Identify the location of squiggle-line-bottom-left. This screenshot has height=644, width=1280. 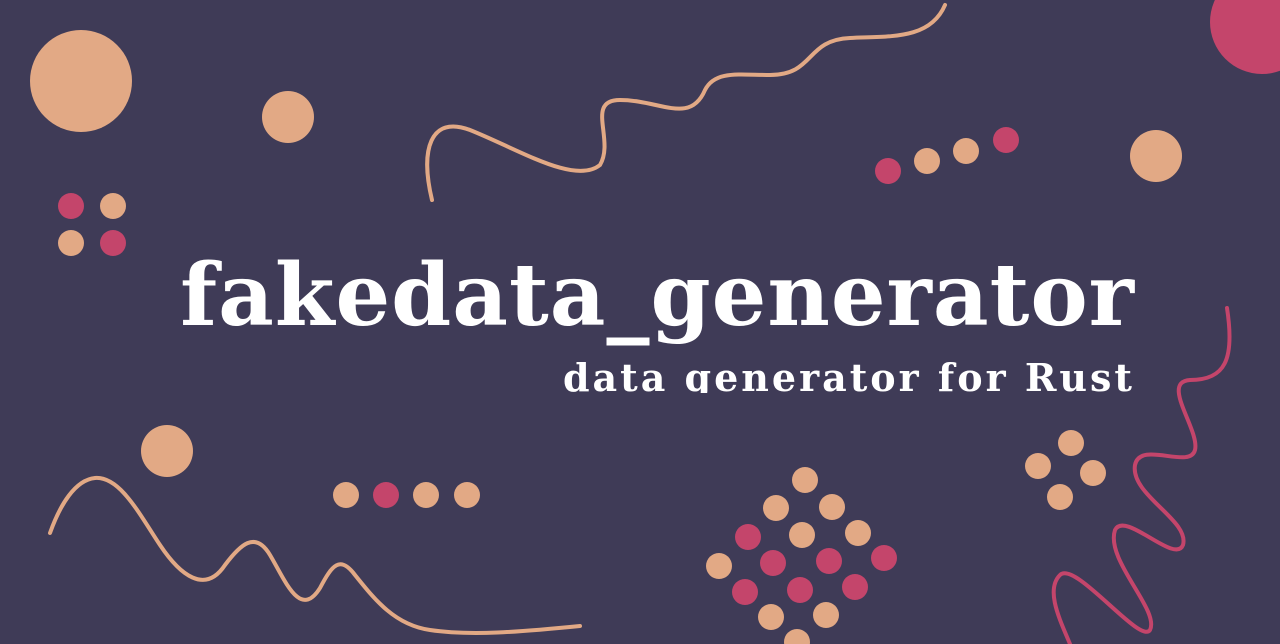
(315, 555).